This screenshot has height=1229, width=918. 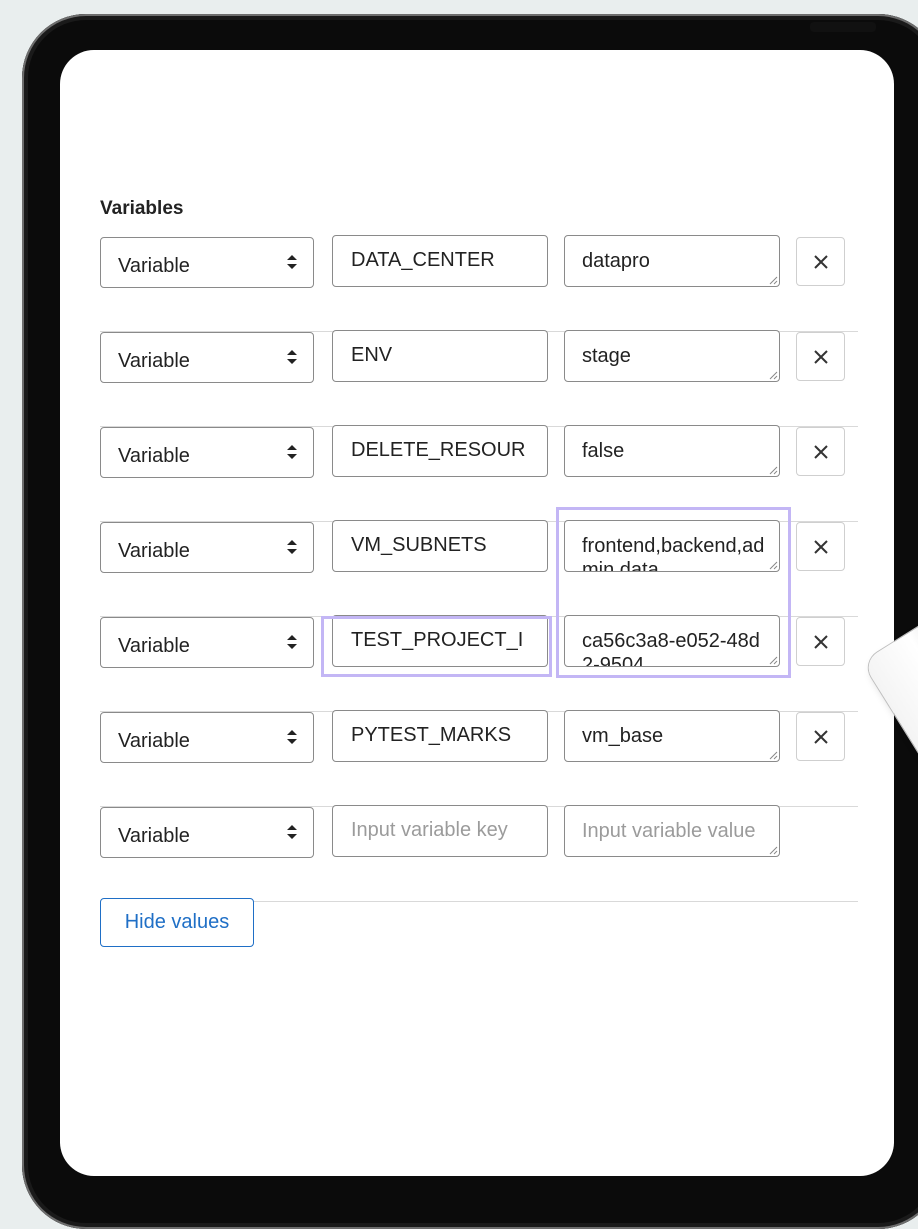 I want to click on variable-key-input: DELETE_RESOUR, so click(x=440, y=451).